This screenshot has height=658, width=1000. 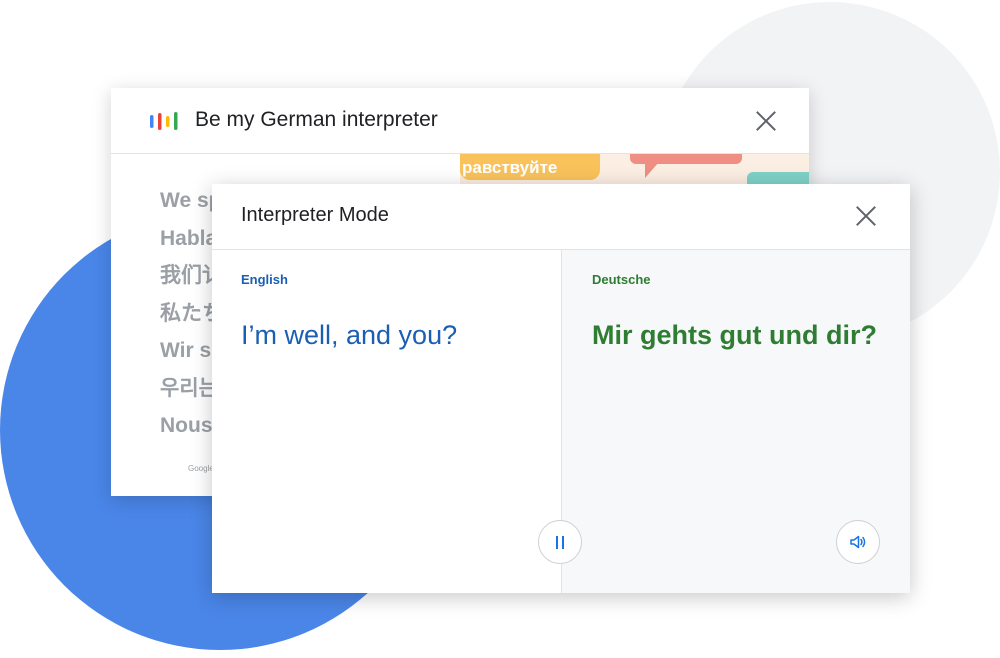 What do you see at coordinates (264, 279) in the screenshot?
I see `source-language-label: English` at bounding box center [264, 279].